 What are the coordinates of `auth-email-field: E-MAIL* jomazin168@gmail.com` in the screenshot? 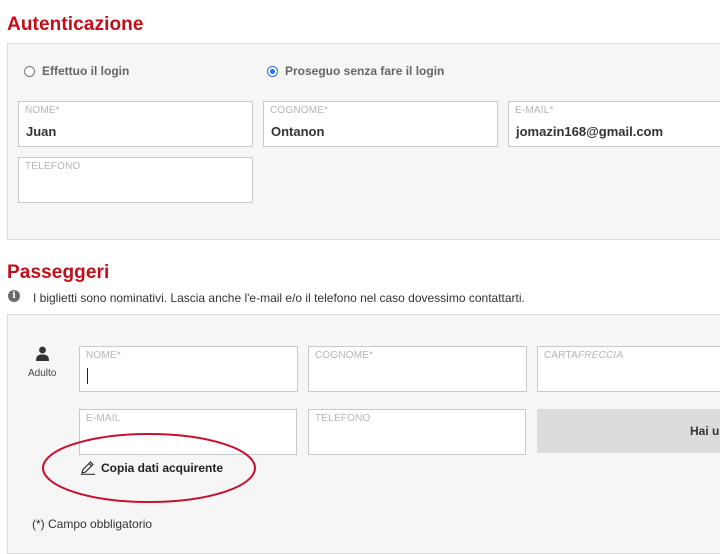 It's located at (614, 124).